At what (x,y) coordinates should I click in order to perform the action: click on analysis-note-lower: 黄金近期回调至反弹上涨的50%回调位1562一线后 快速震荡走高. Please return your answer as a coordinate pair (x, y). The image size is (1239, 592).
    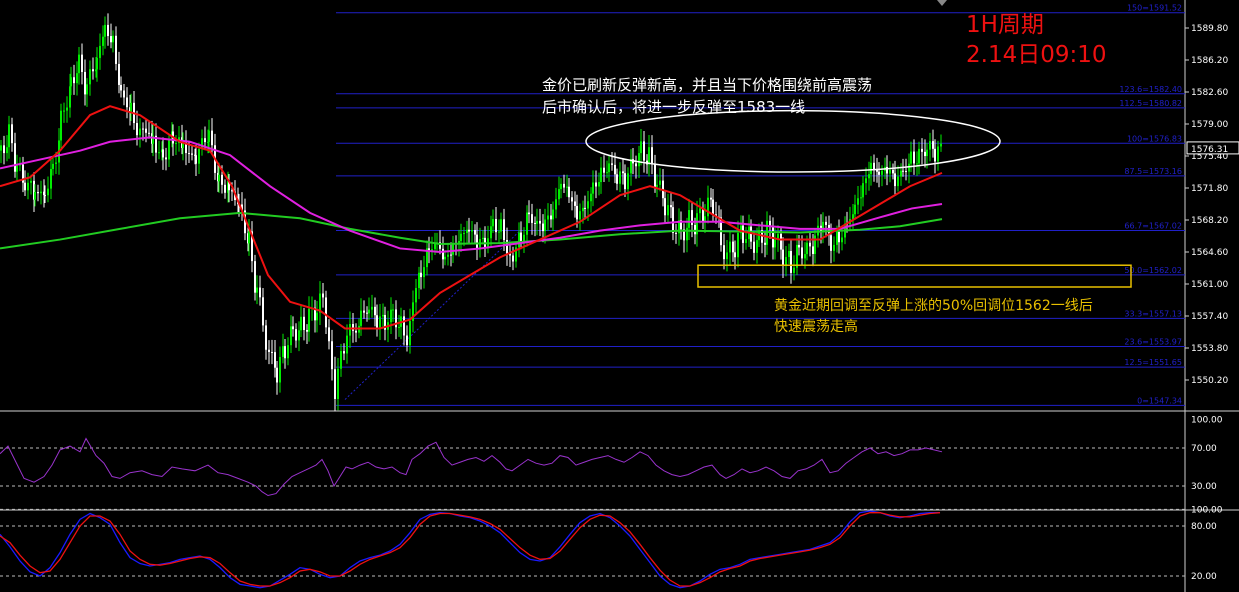
    Looking at the image, I should click on (933, 317).